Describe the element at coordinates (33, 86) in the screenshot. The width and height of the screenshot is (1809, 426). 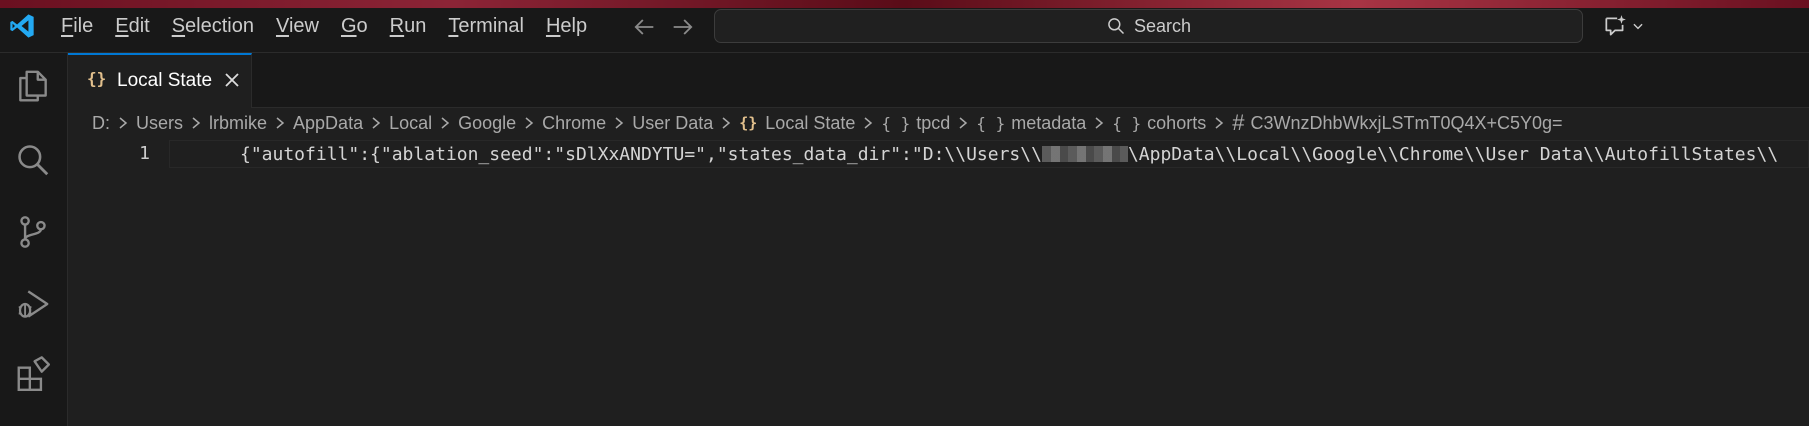
I see `explorer-icon` at that location.